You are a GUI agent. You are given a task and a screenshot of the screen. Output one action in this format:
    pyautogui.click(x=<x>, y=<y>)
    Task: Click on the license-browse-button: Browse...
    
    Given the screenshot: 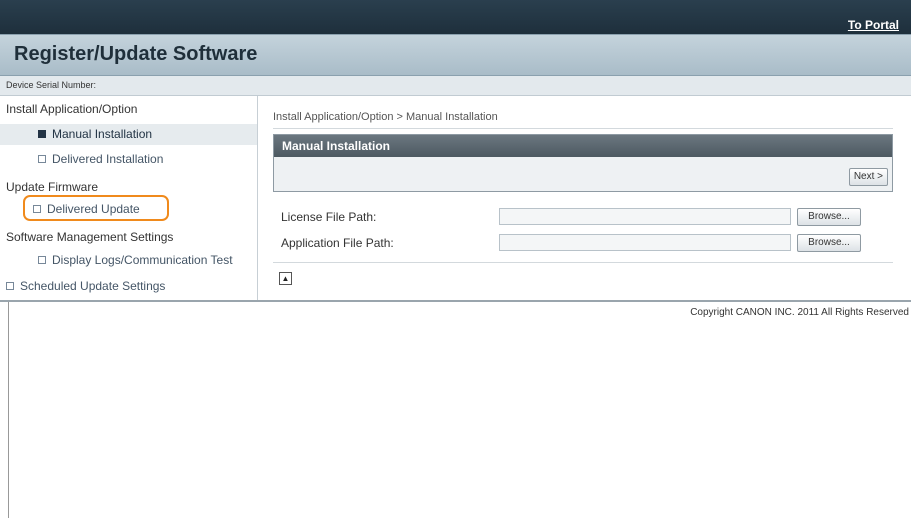 What is the action you would take?
    pyautogui.click(x=829, y=217)
    